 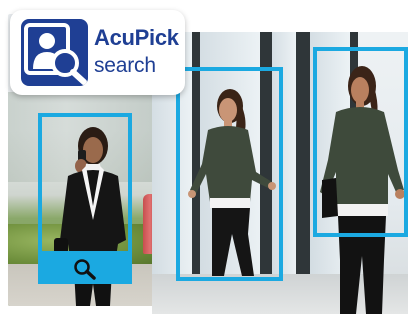 What do you see at coordinates (125, 65) in the screenshot?
I see `logo-subtitle: search` at bounding box center [125, 65].